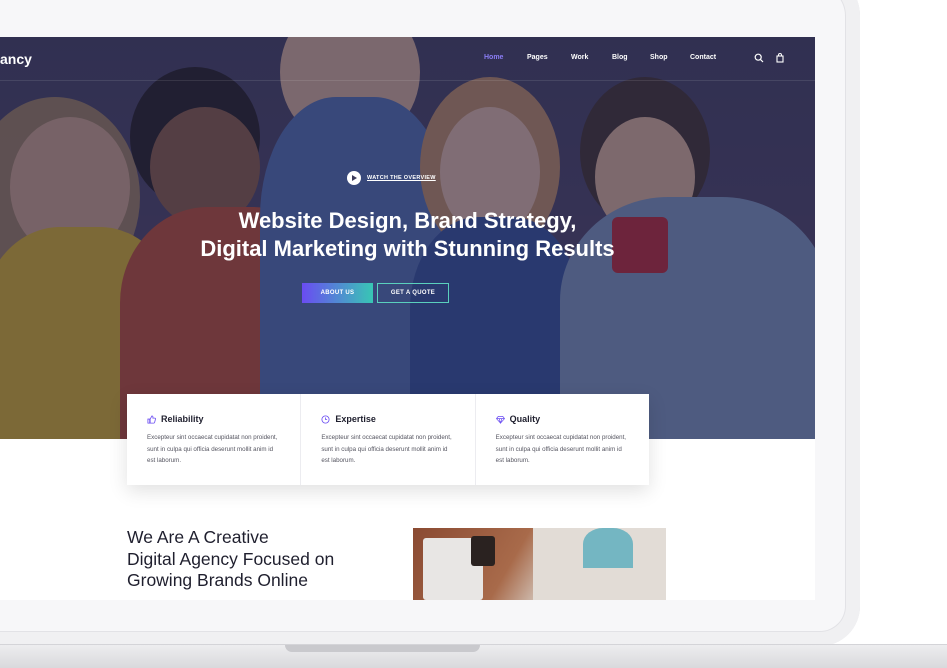 The image size is (947, 668). What do you see at coordinates (473, 656) in the screenshot?
I see `laptop-base` at bounding box center [473, 656].